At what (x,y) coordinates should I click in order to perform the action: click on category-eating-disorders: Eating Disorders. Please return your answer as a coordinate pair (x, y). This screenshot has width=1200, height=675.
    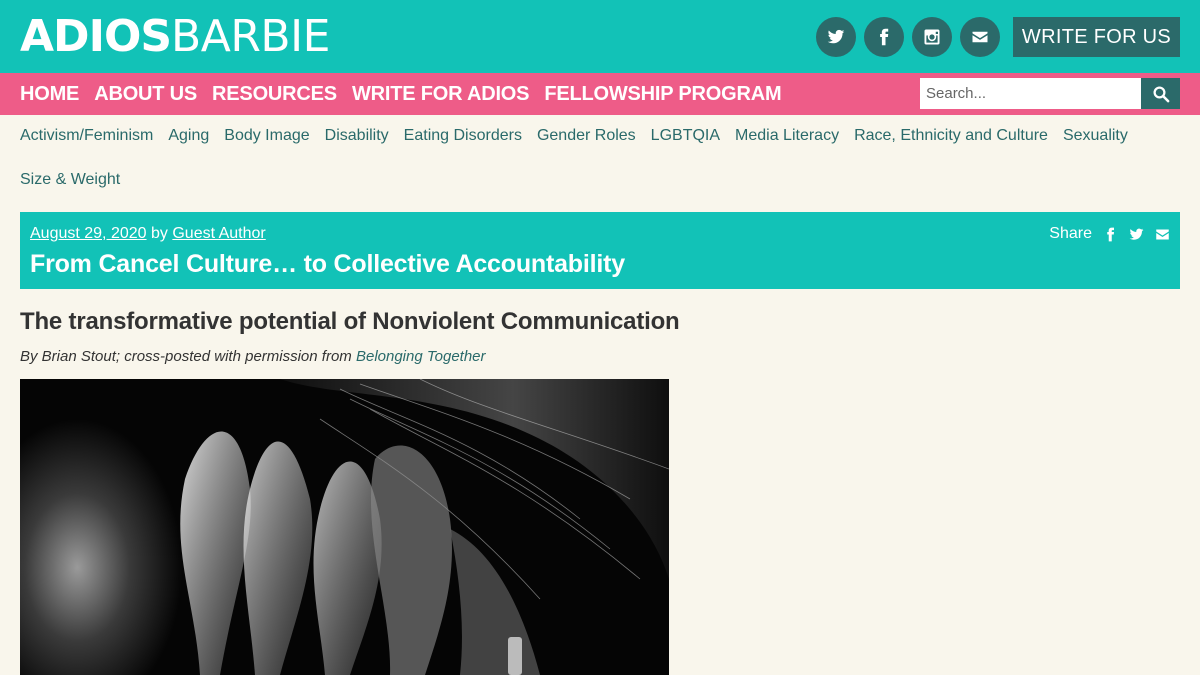
    Looking at the image, I should click on (463, 136).